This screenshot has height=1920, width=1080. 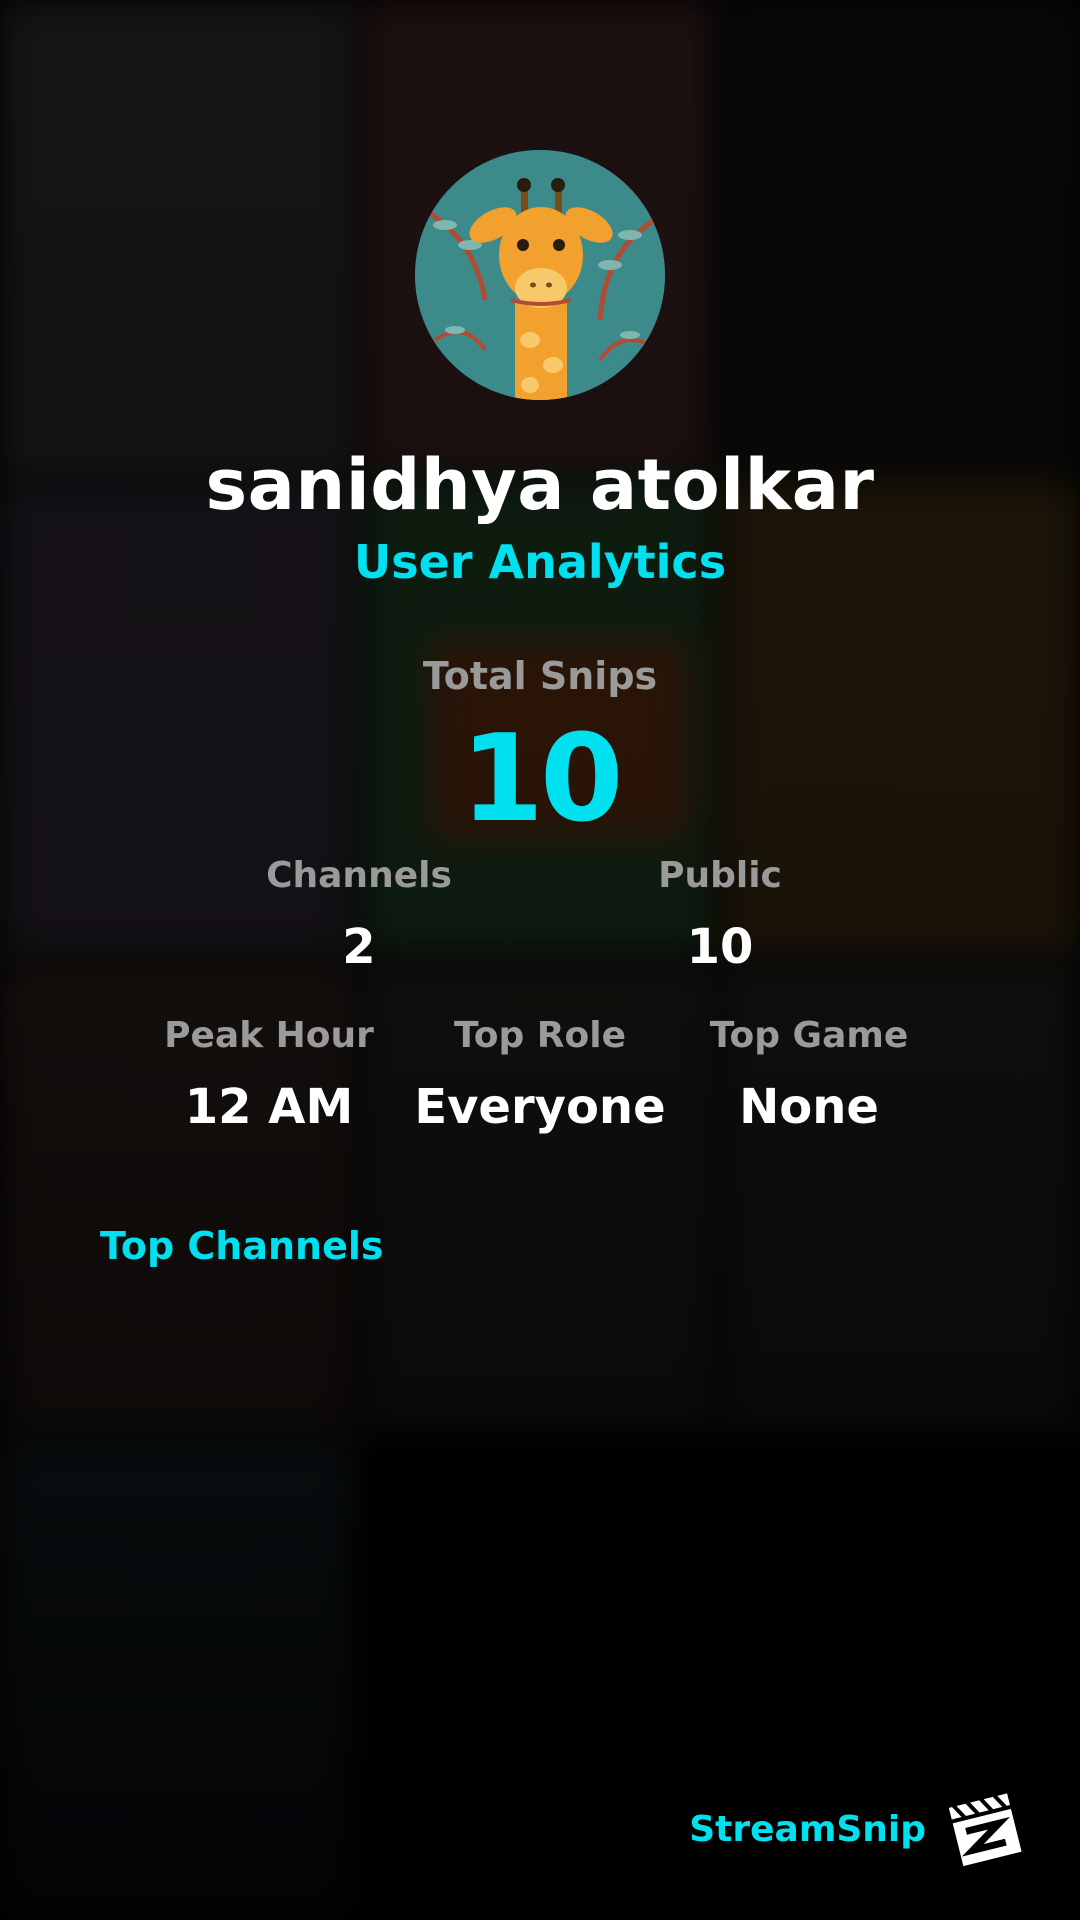 I want to click on stat-top-role-label: Top Role, so click(x=540, y=1035).